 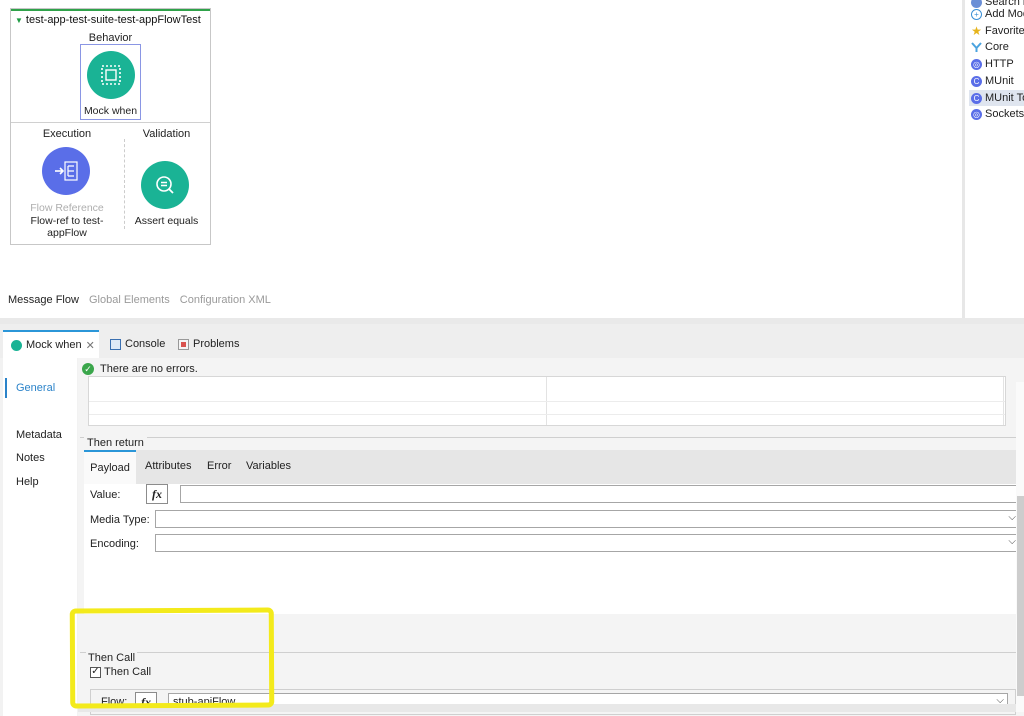 What do you see at coordinates (183, 344) in the screenshot?
I see `problems-icon` at bounding box center [183, 344].